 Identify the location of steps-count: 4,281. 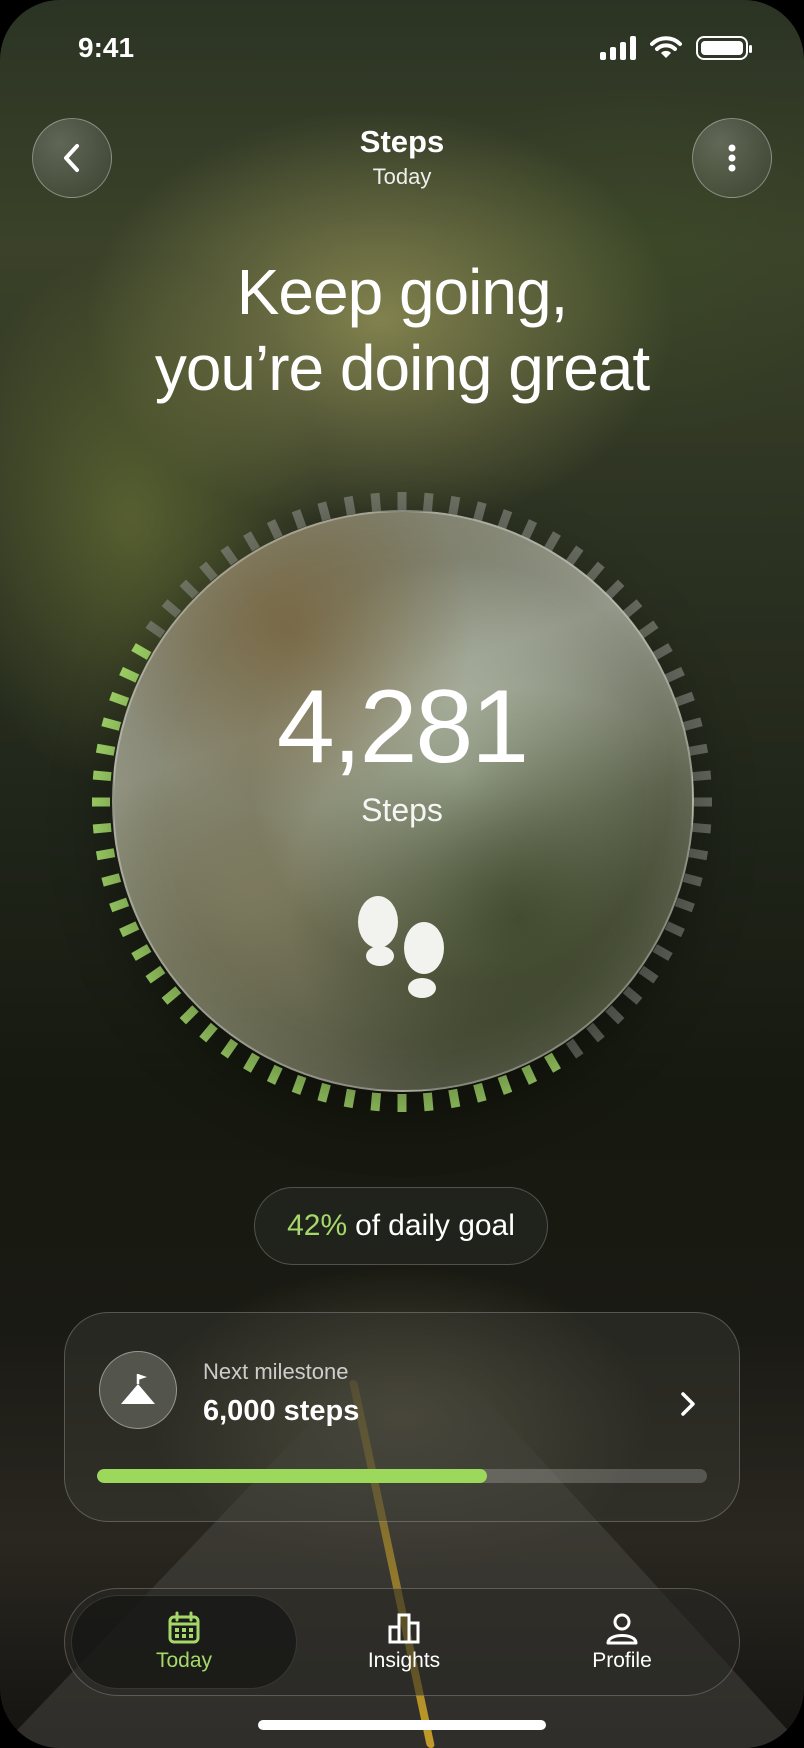
(402, 727).